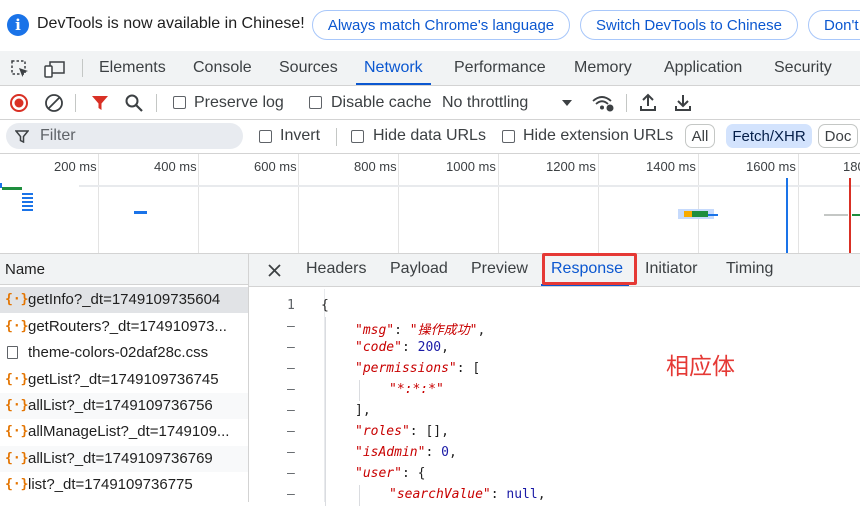 The height and width of the screenshot is (506, 860). I want to click on request-row: {·} allList?_dt=1749109736756, so click(124, 406).